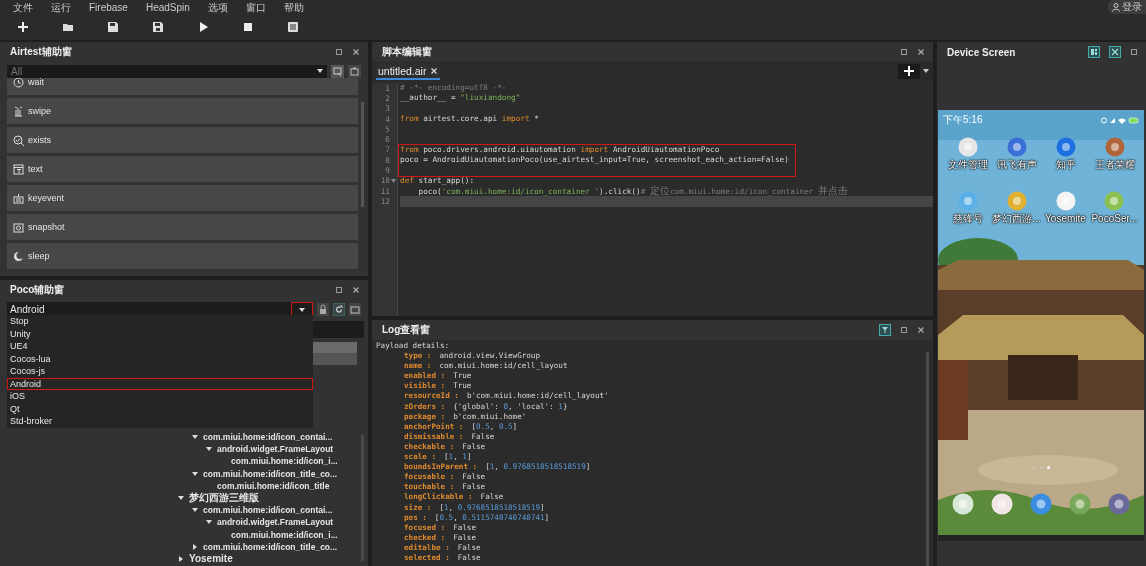 This screenshot has height=566, width=1146. I want to click on action-item: keyevent, so click(182, 198).